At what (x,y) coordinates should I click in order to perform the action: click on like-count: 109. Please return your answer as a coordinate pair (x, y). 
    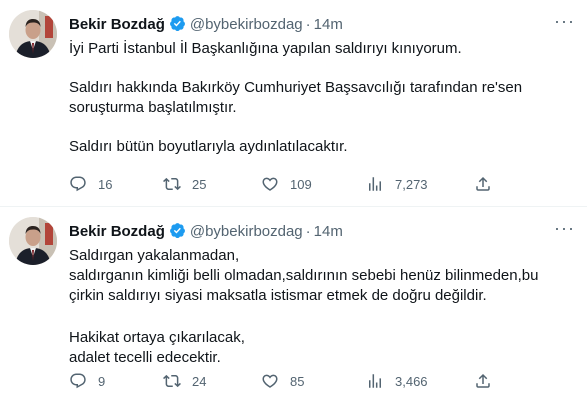
    Looking at the image, I should click on (301, 184).